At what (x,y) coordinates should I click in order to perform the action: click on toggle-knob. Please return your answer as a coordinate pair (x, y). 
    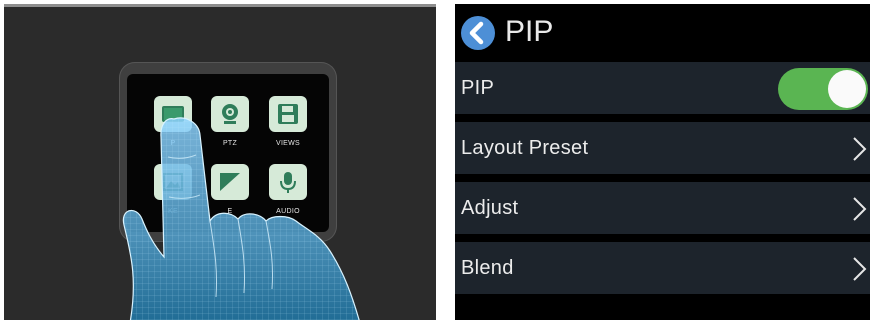
    Looking at the image, I should click on (847, 89).